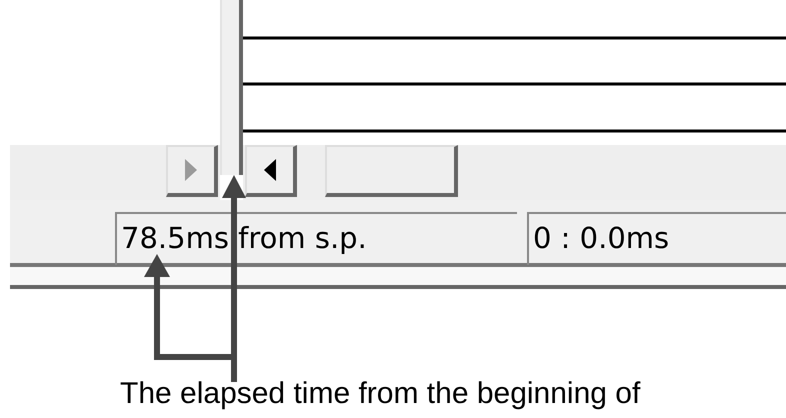 The image size is (786, 418). I want to click on status-field: 78.5ms from s.p., so click(316, 238).